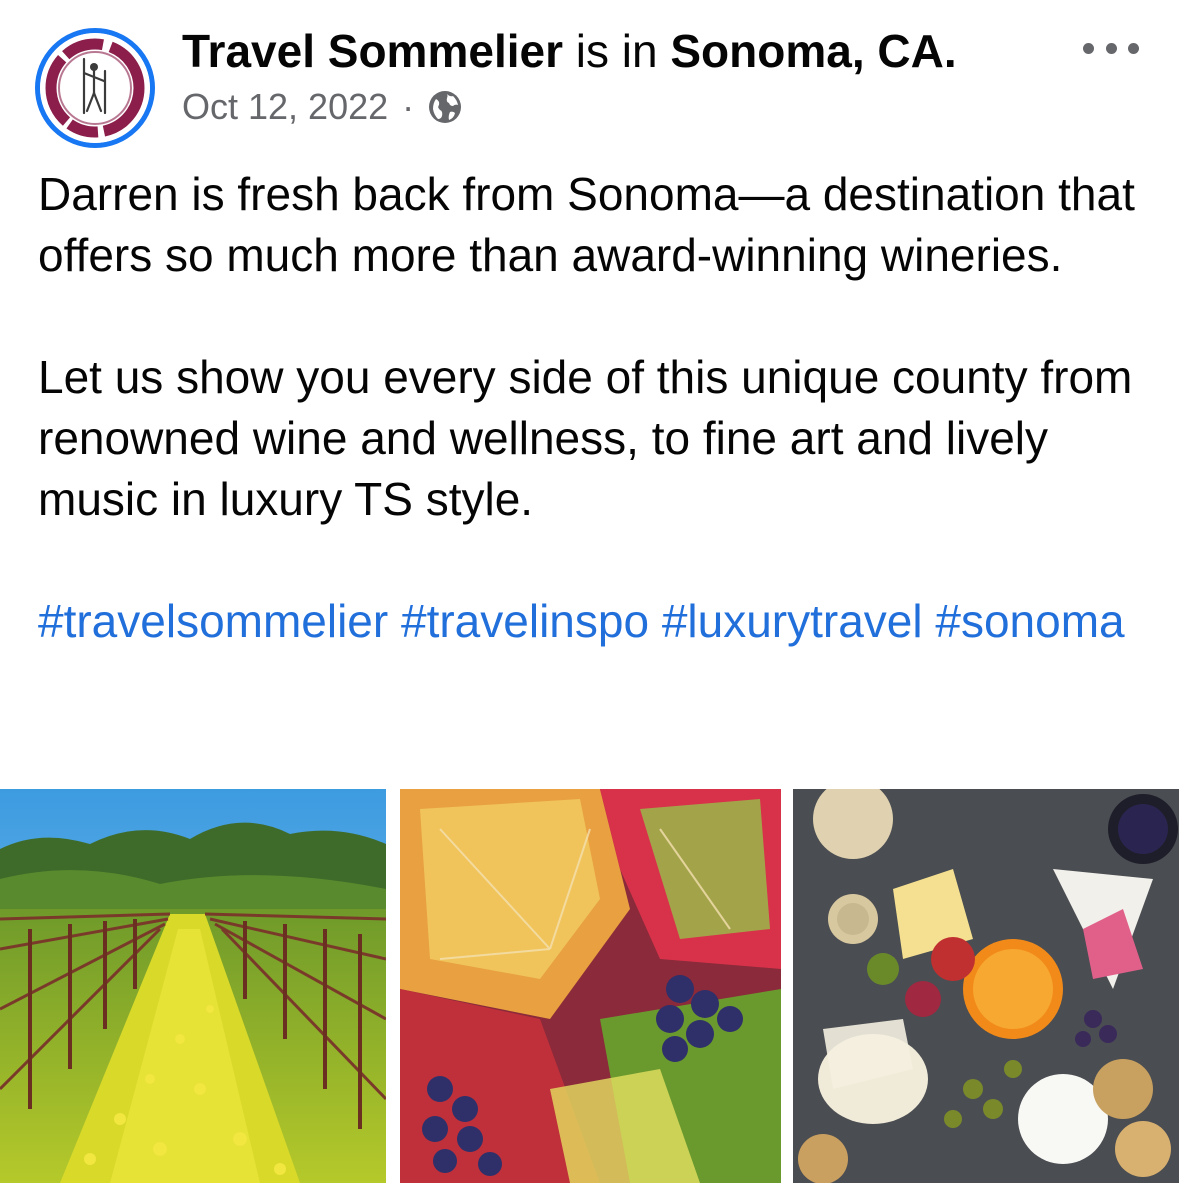 The image size is (1179, 1203). Describe the element at coordinates (445, 107) in the screenshot. I see `globe-icon` at that location.